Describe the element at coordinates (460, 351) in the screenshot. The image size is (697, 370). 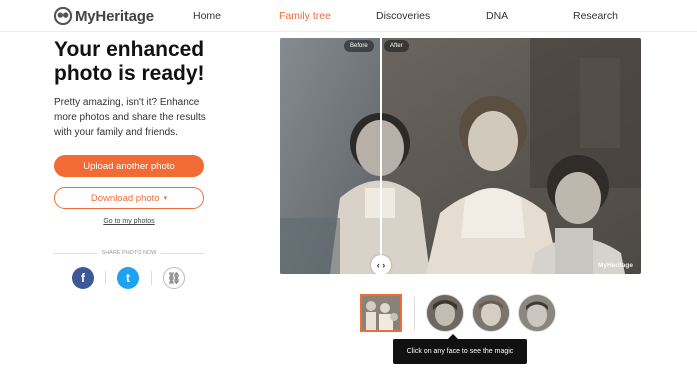
I see `face-hint-text: Click on any face to see the magic` at that location.